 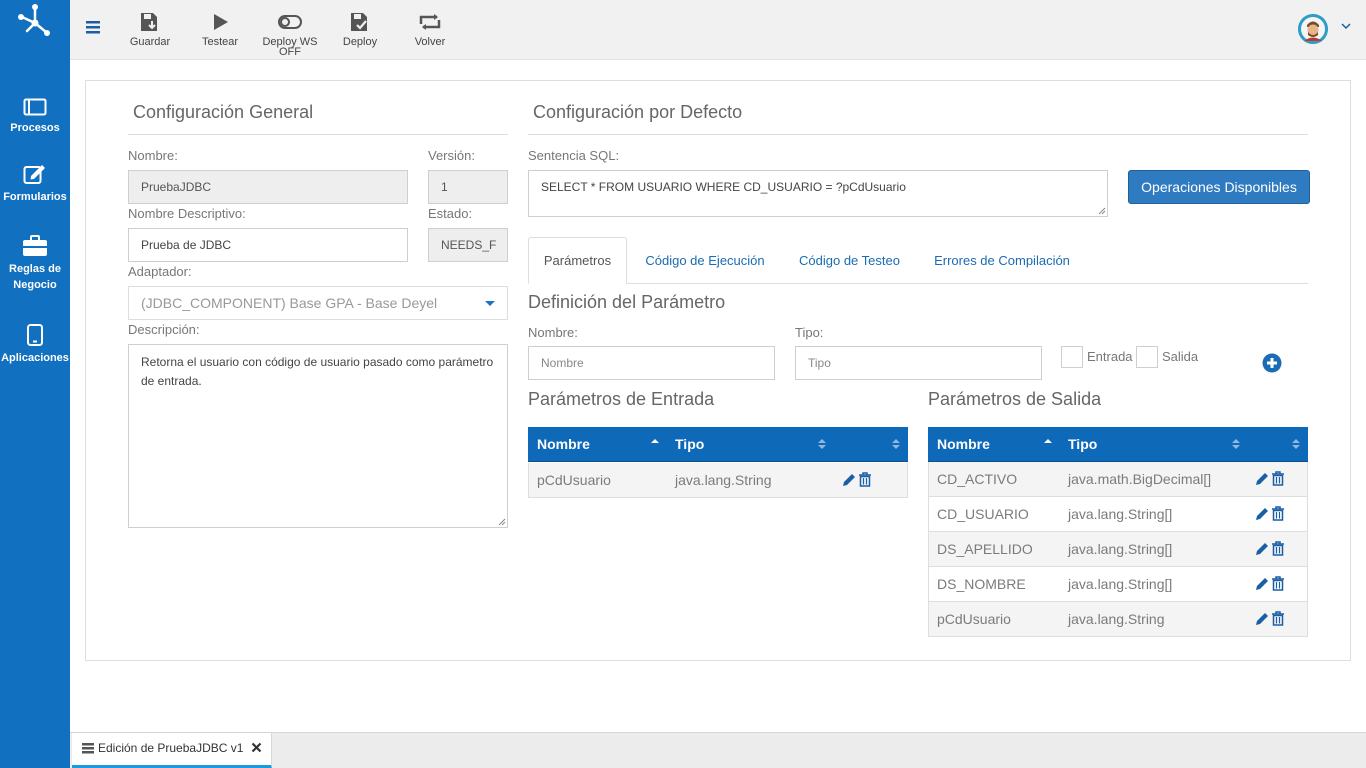 I want to click on divider, so click(x=318, y=134).